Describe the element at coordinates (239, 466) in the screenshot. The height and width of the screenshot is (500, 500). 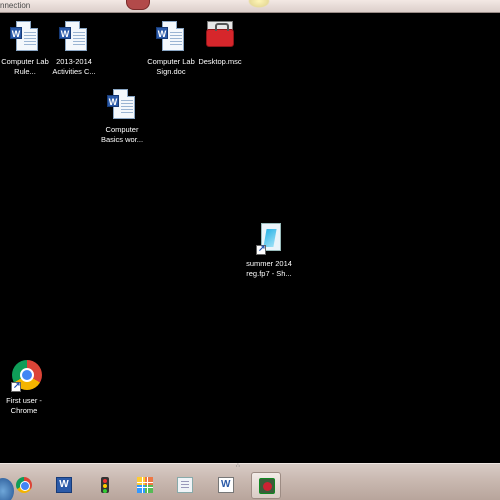
I see `taskbar-grip: ∴` at that location.